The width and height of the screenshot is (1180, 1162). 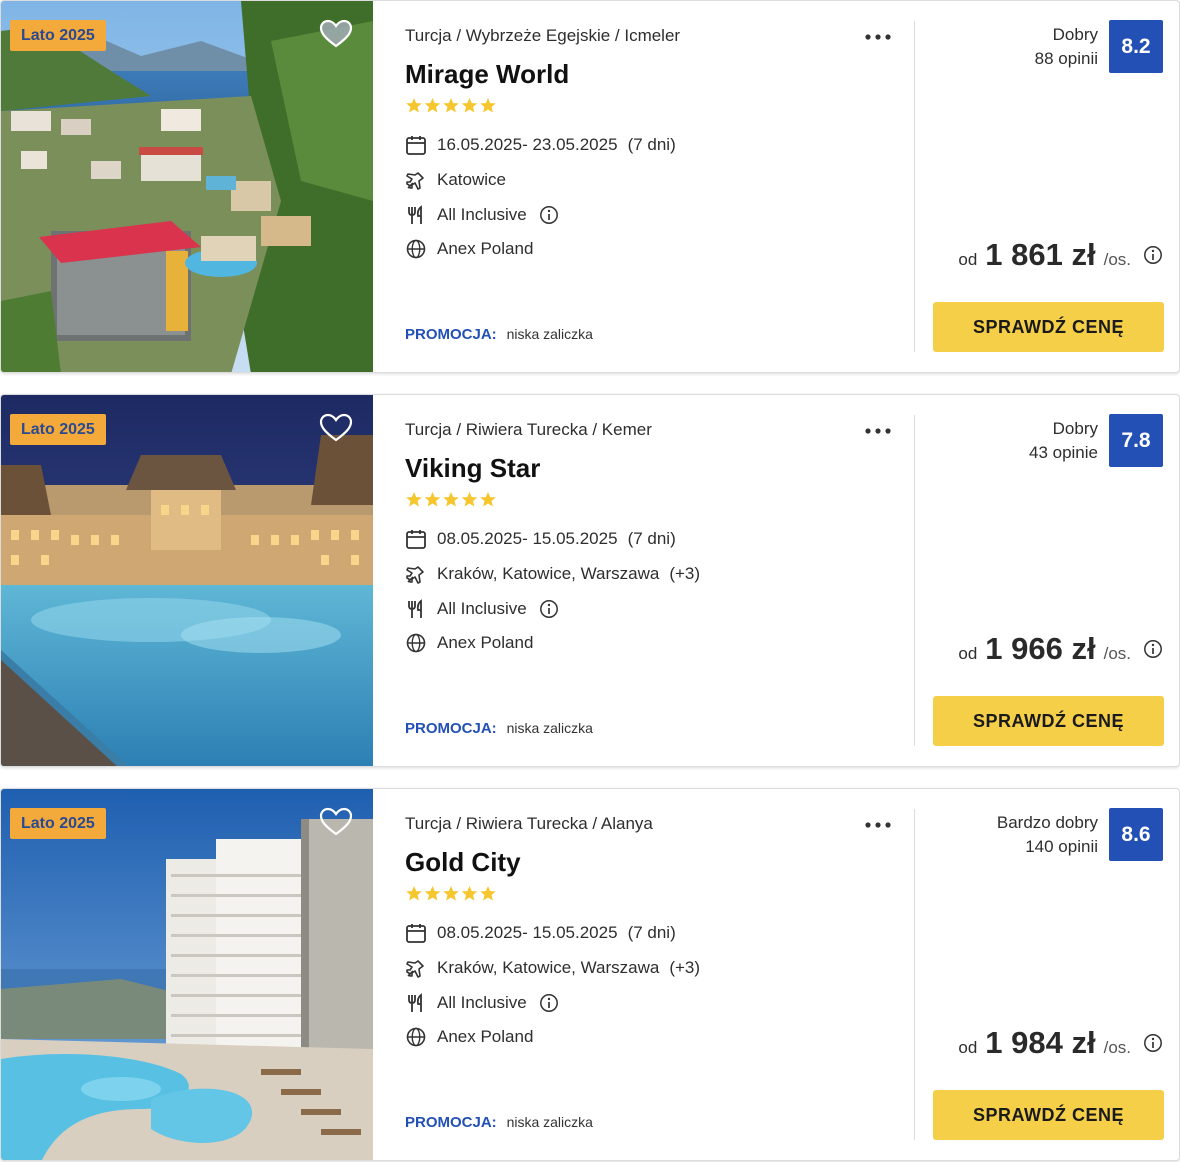 I want to click on dates-row: 08.05.2025- 15.05.2025 (7 dni), so click(x=540, y=539).